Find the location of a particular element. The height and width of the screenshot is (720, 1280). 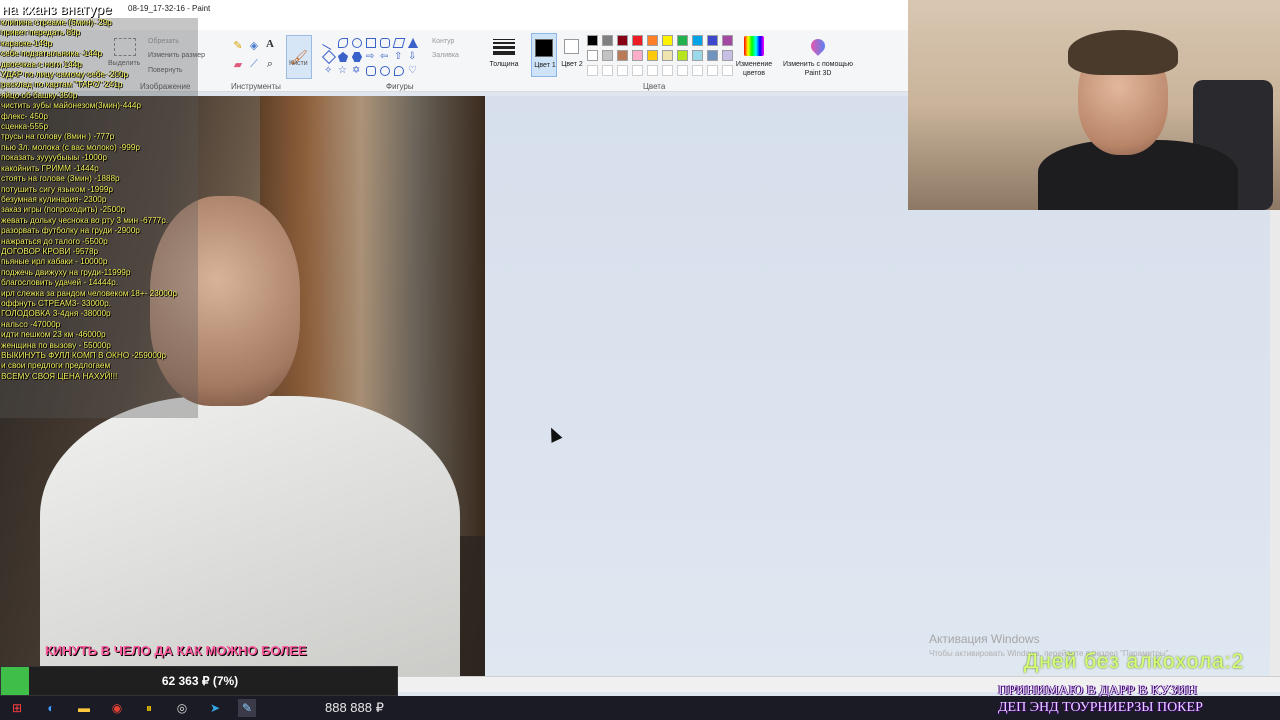

triangle-shape-icon is located at coordinates (413, 43).